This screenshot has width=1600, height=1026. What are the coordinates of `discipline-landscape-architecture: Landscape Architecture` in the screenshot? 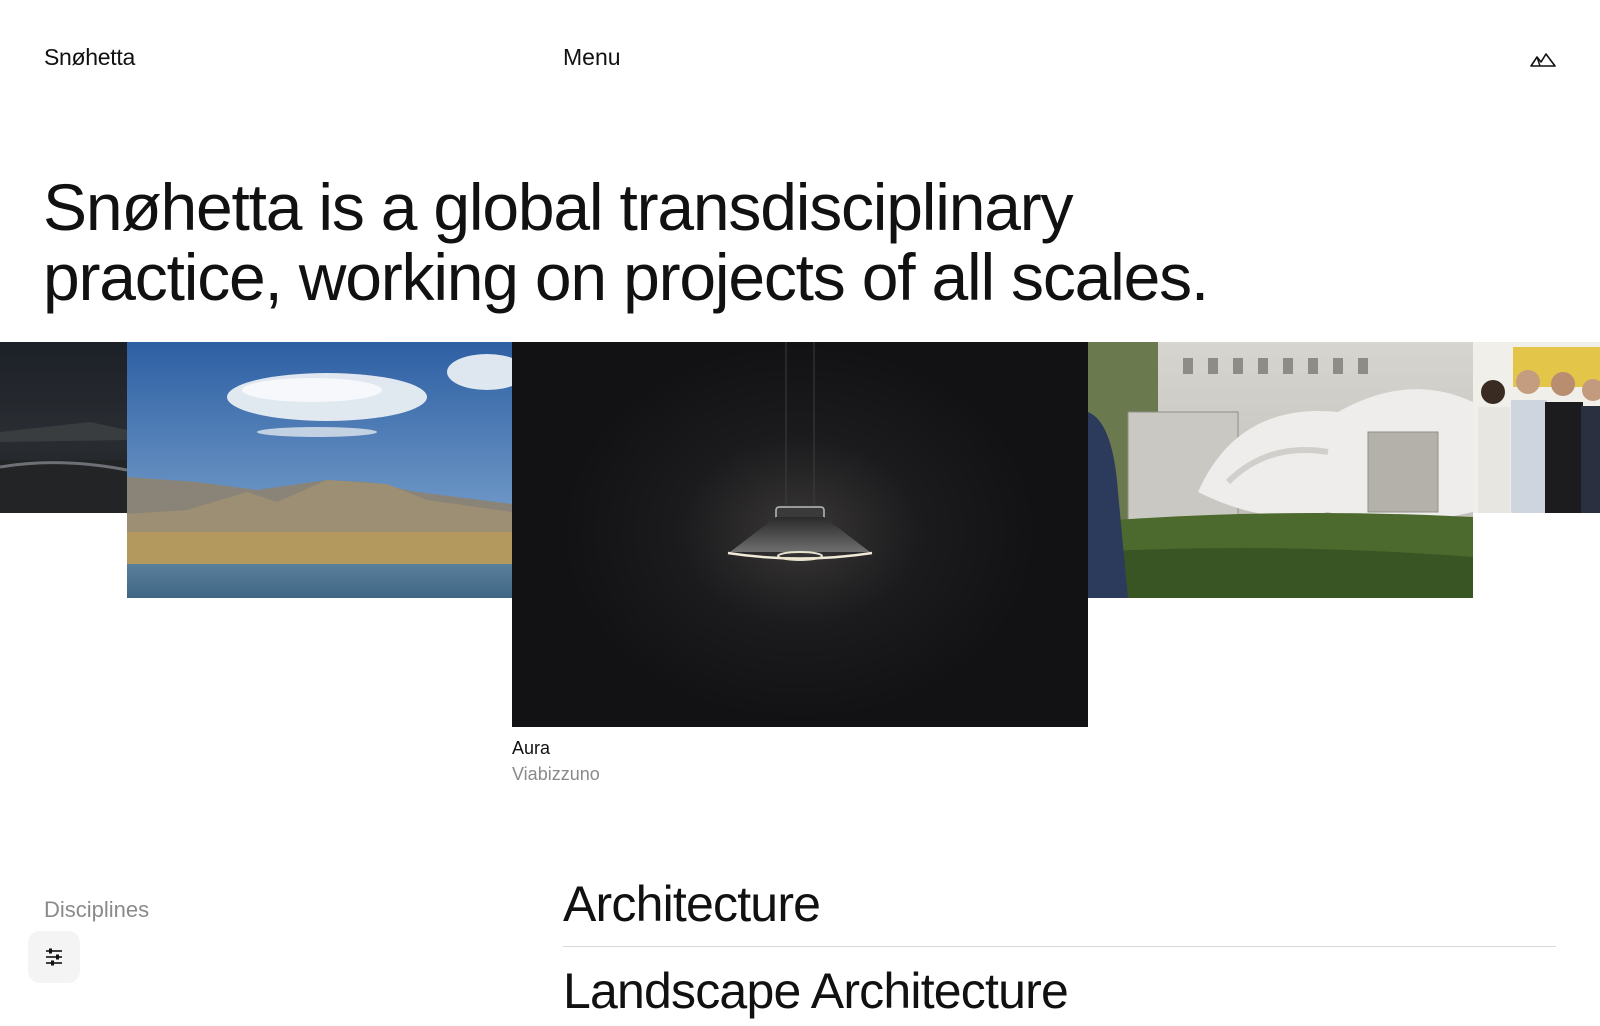 It's located at (1059, 986).